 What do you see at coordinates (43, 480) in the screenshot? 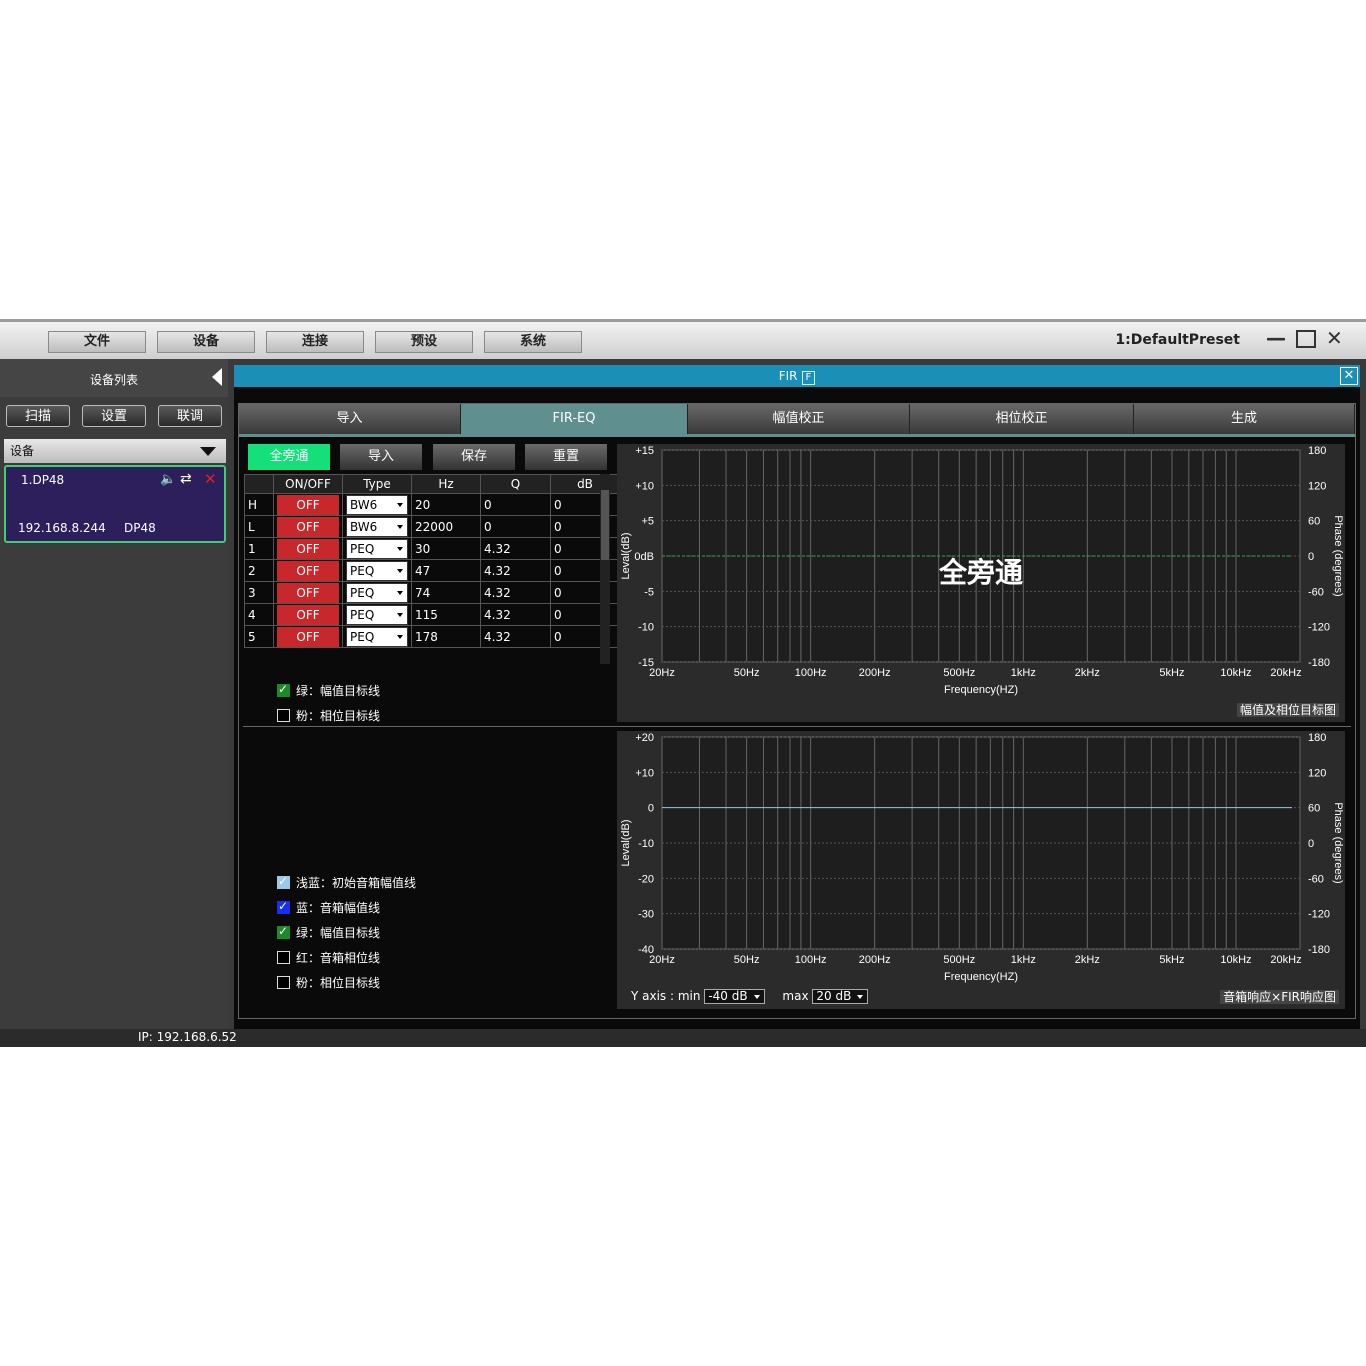
I see `device-name: 1.DP48` at bounding box center [43, 480].